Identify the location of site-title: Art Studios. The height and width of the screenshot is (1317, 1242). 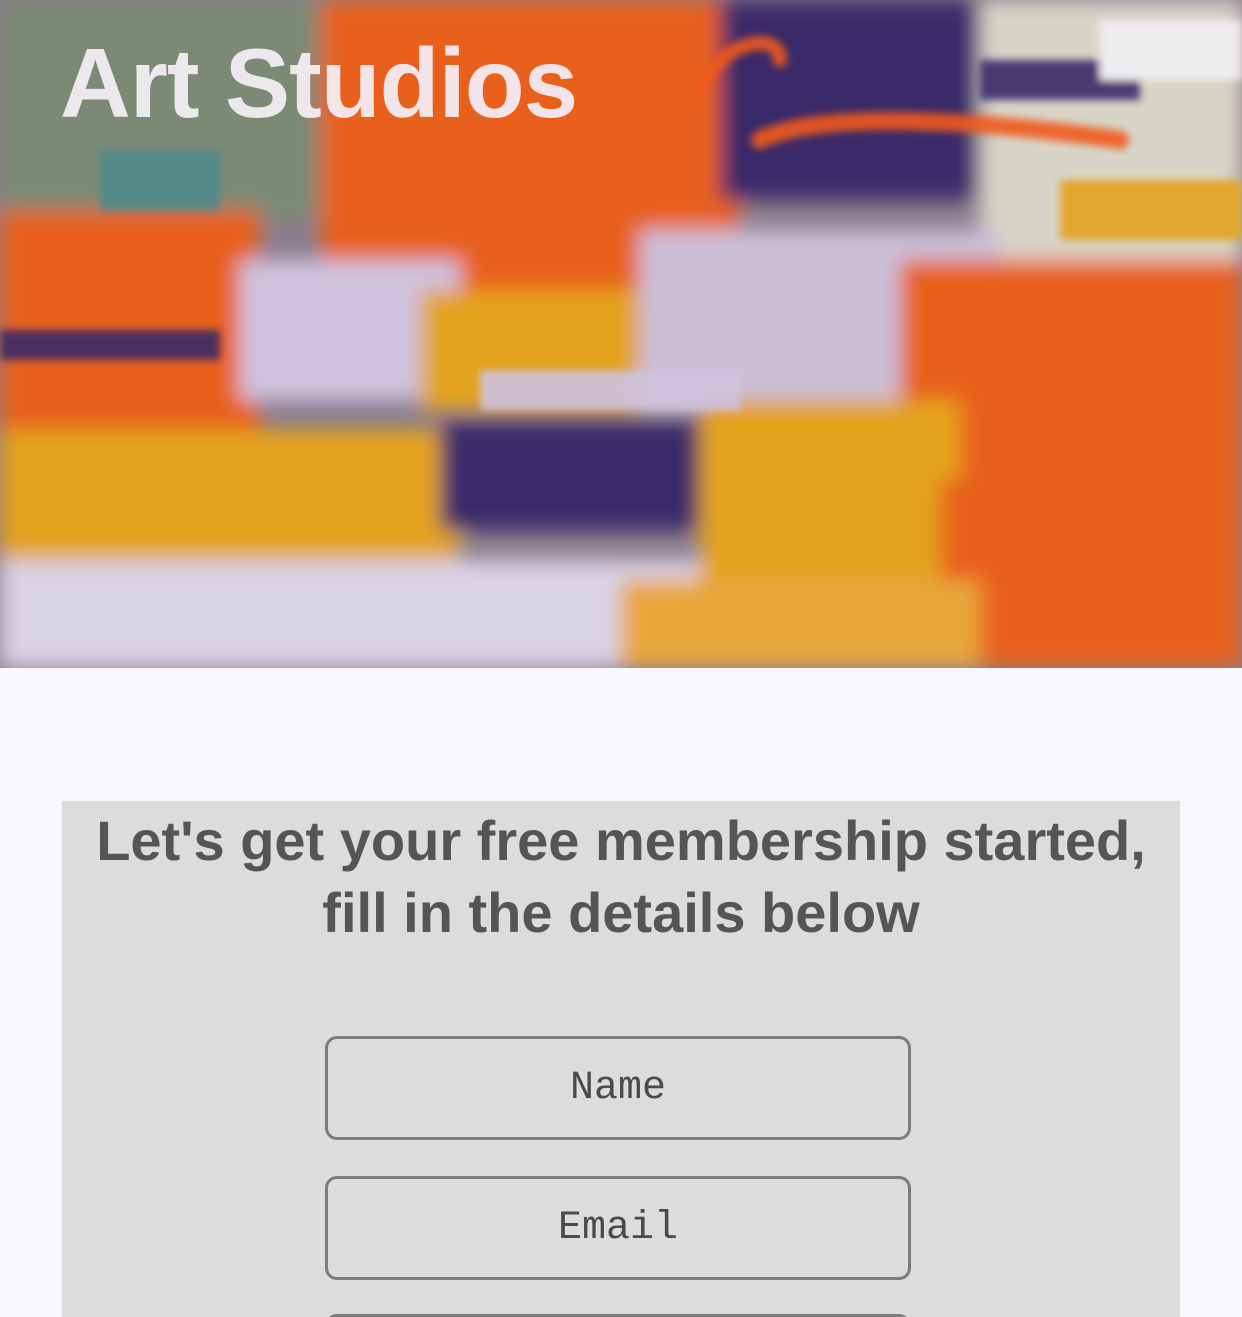
(319, 83).